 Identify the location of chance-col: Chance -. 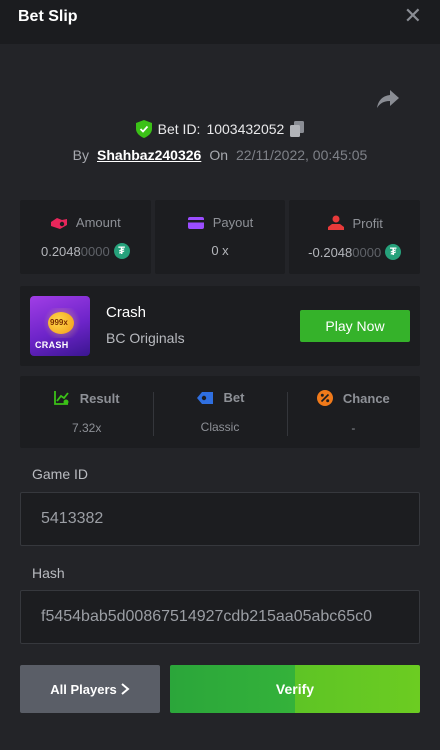
(353, 412).